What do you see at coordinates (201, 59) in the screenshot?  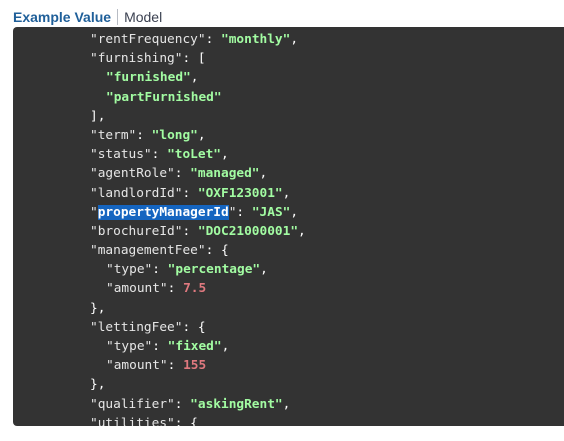 I see `json-punctuation: [` at bounding box center [201, 59].